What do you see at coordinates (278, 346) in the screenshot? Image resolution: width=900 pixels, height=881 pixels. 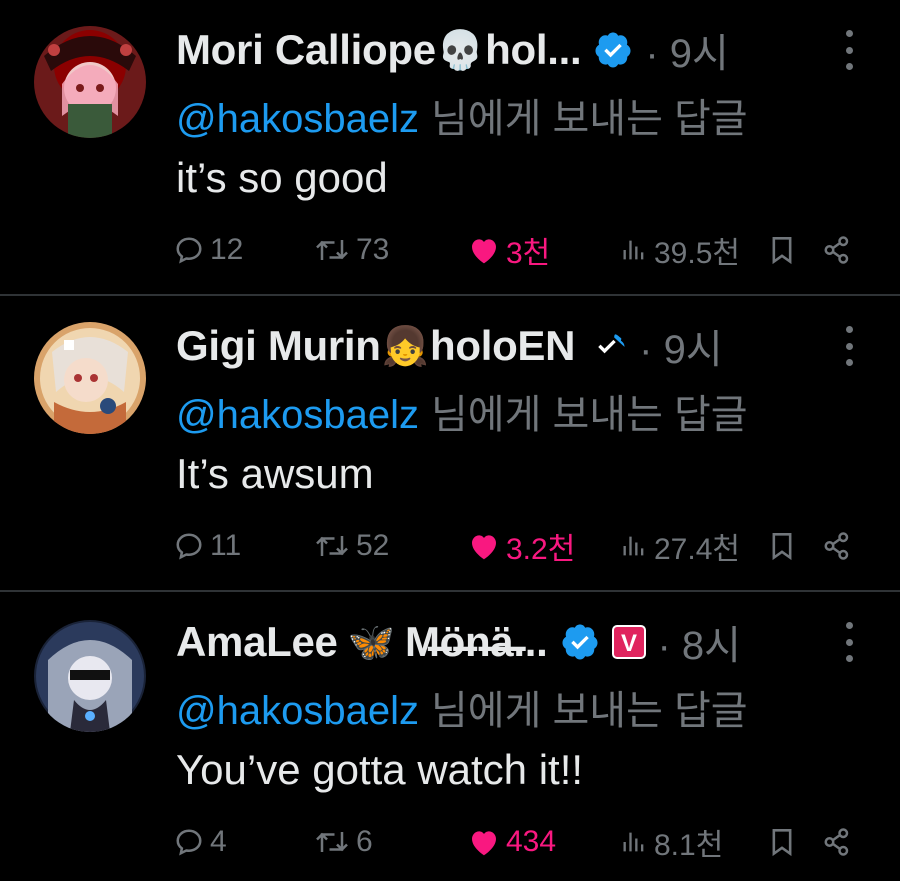 I see `display-name: Gigi Murin` at bounding box center [278, 346].